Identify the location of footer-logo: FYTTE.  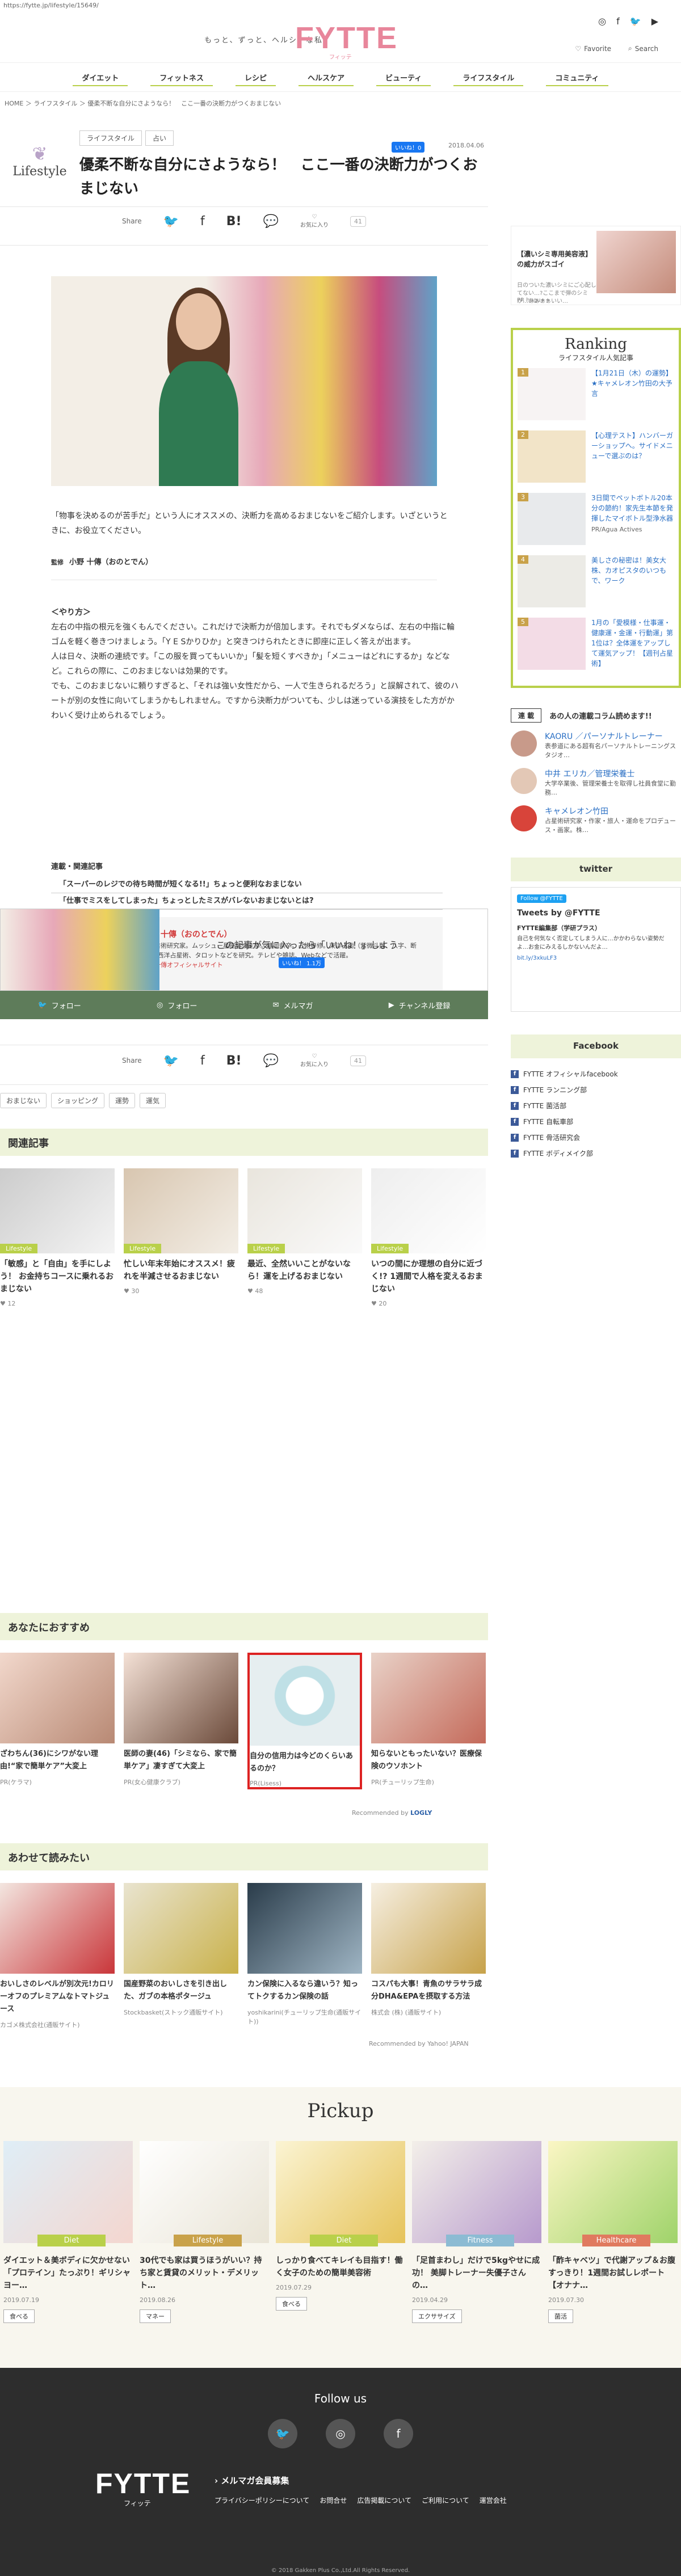
(143, 2483).